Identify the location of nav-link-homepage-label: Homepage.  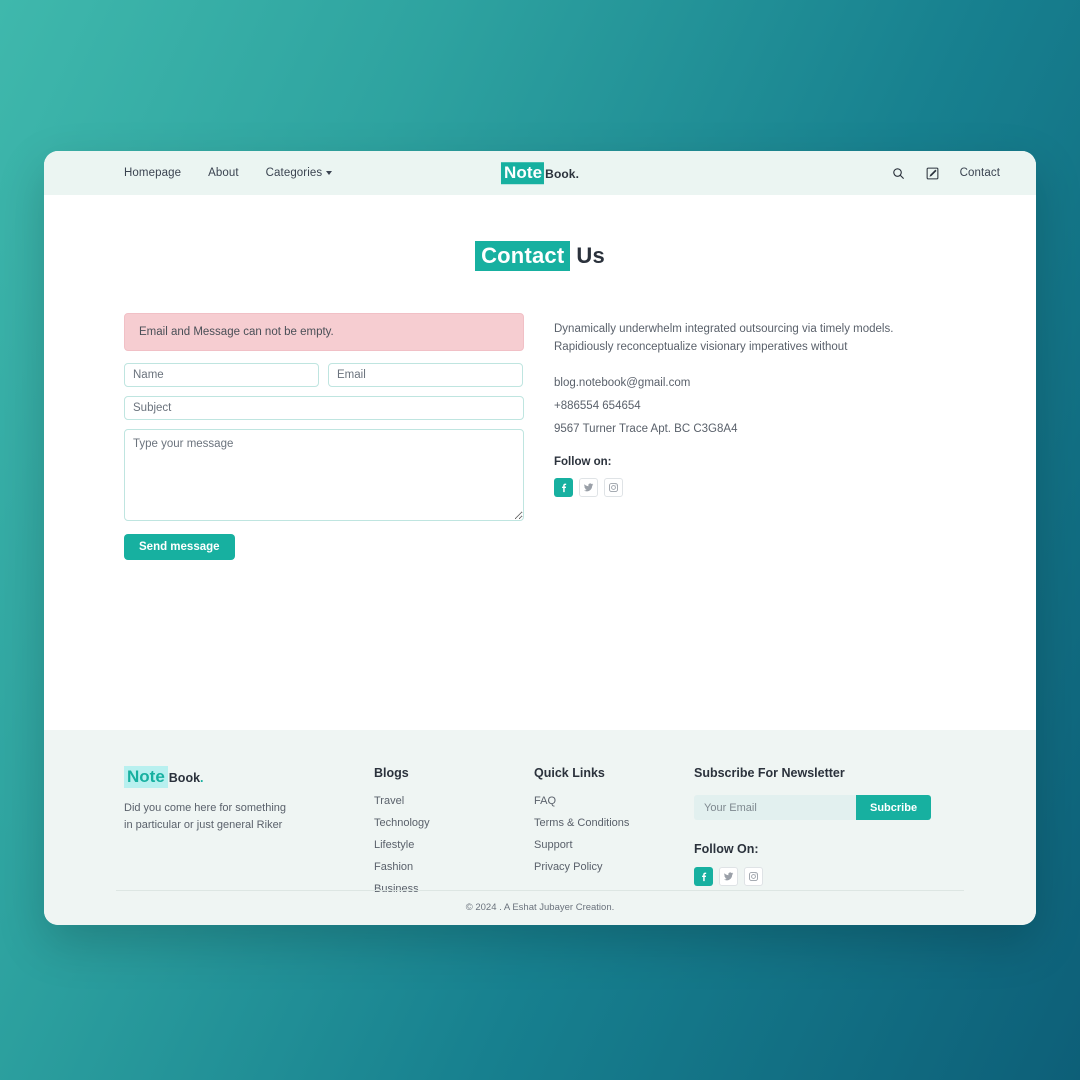
(153, 173).